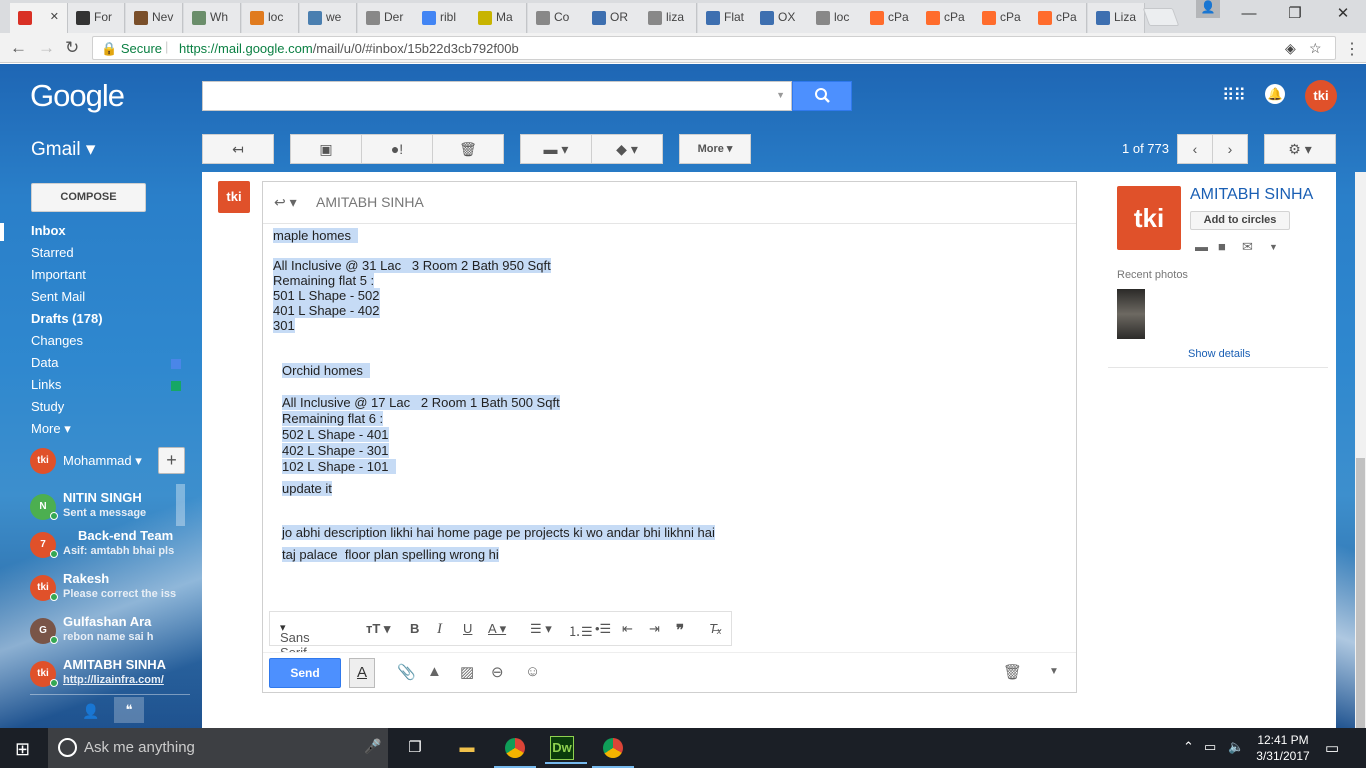  Describe the element at coordinates (180, 505) in the screenshot. I see `contacts-scrollbar` at that location.